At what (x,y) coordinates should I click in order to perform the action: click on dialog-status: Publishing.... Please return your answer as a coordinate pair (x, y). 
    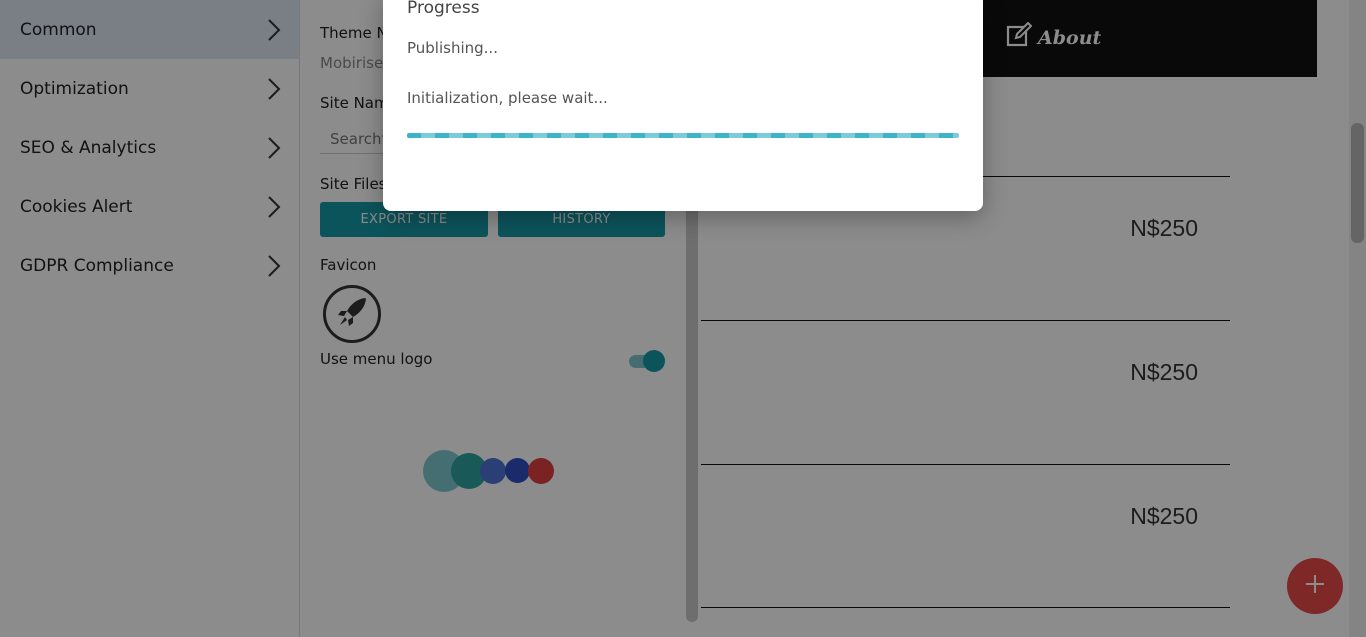
    Looking at the image, I should click on (452, 48).